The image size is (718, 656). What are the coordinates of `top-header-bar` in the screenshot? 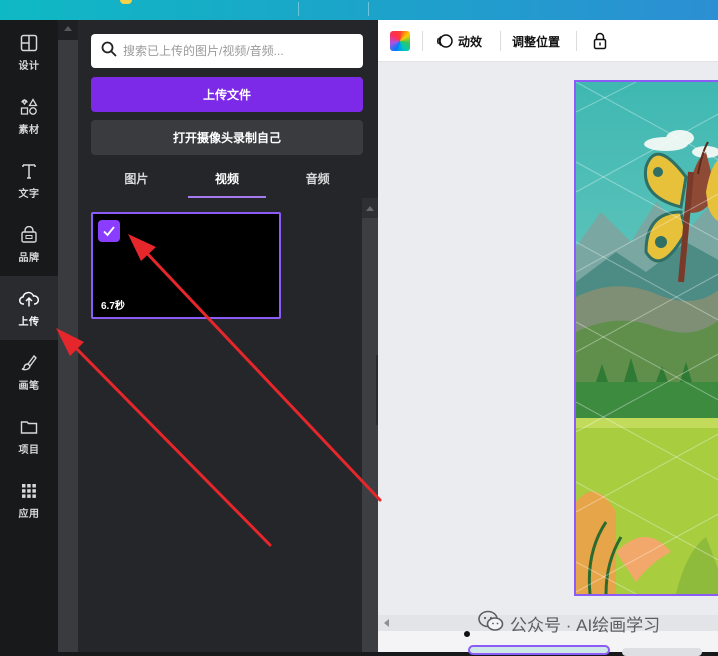 It's located at (359, 10).